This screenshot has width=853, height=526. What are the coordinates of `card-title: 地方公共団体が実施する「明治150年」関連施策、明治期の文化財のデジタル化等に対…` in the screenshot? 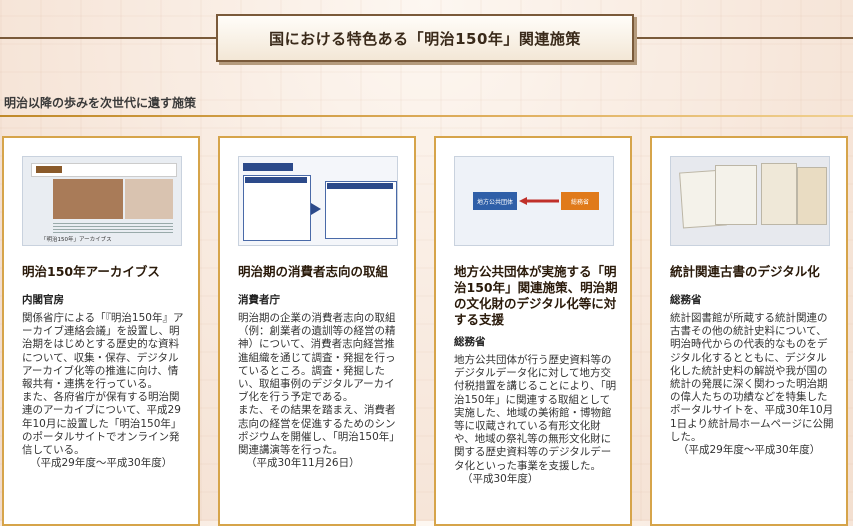 It's located at (539, 296).